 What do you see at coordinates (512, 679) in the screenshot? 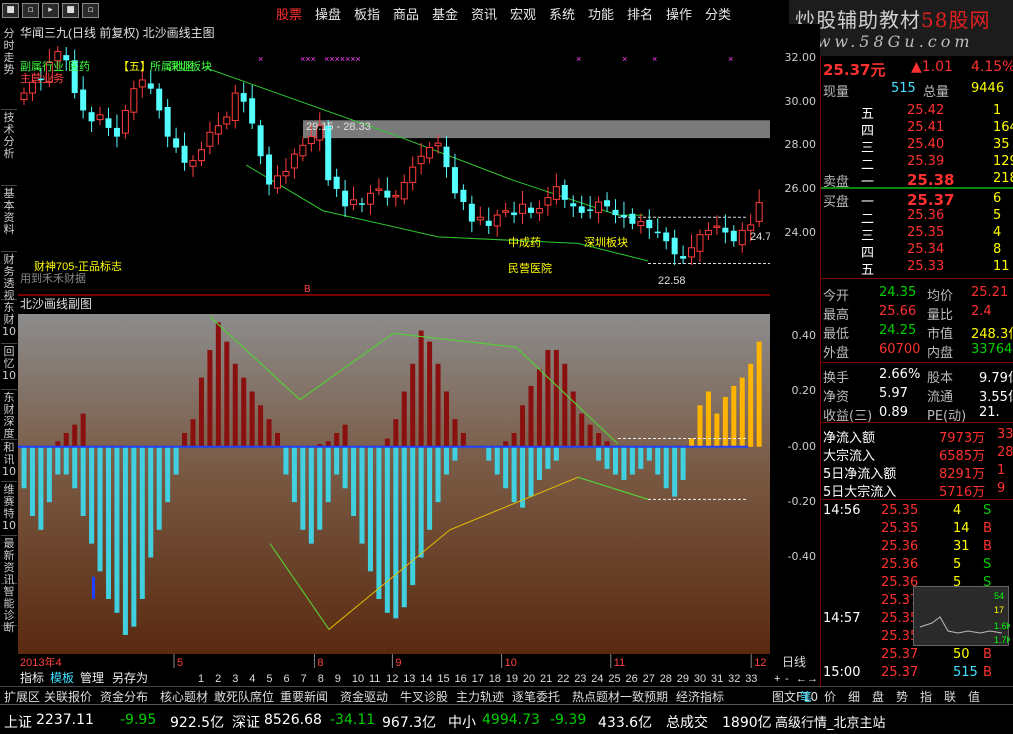
I see `day-label: 19` at bounding box center [512, 679].